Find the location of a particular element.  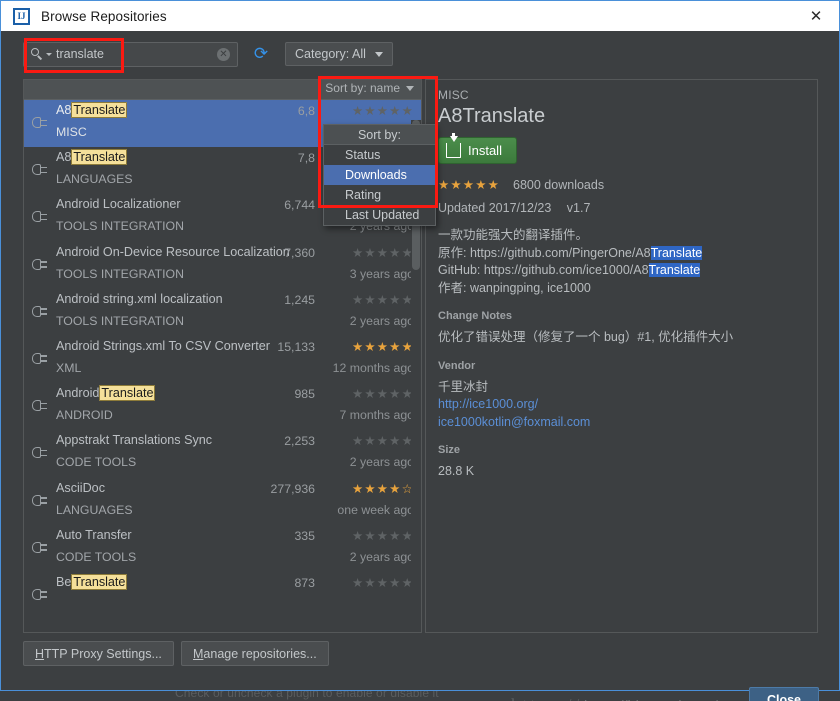

install-button: Install is located at coordinates (477, 148).